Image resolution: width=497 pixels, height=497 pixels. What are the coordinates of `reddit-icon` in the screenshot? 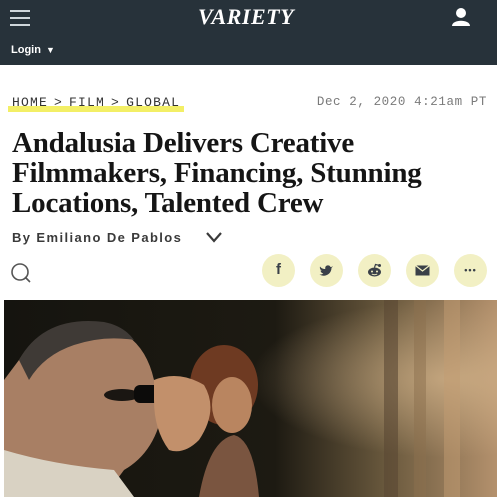 It's located at (374, 270).